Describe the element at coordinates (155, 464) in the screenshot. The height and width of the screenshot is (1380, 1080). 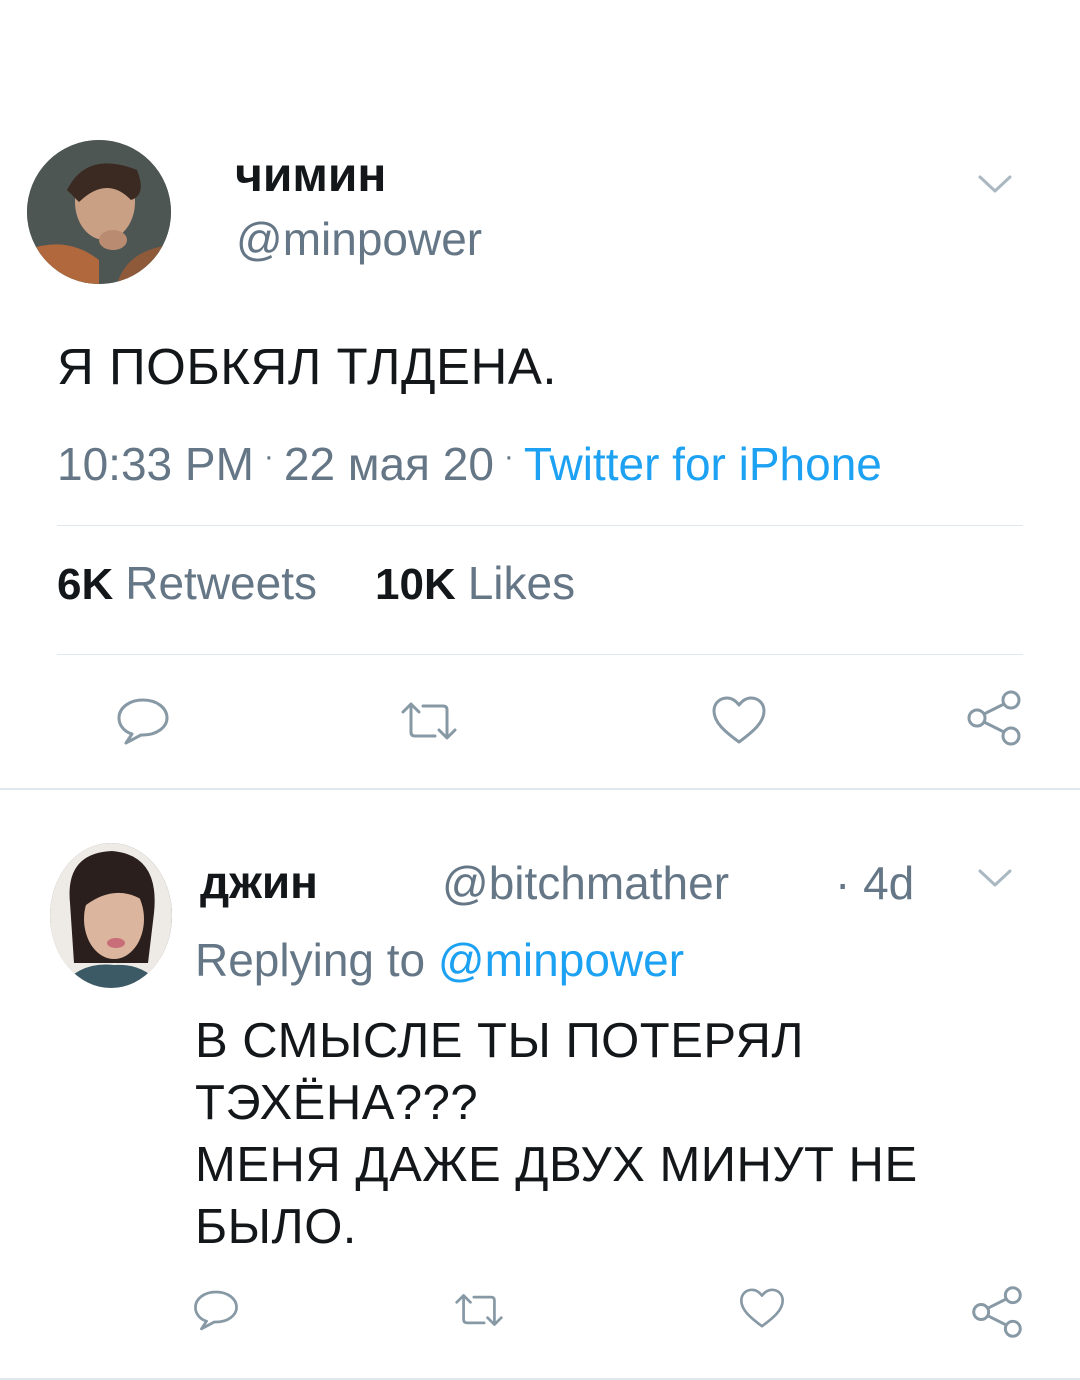
I see `tweet-time: 10:33 PM` at that location.